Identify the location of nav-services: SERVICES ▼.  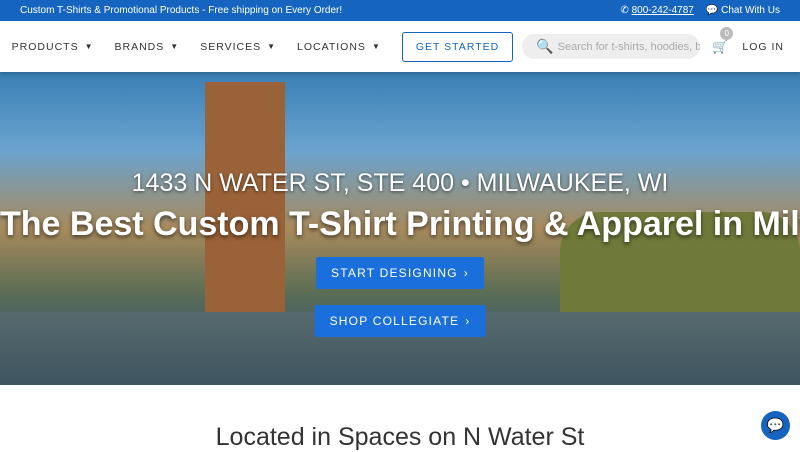
(238, 47).